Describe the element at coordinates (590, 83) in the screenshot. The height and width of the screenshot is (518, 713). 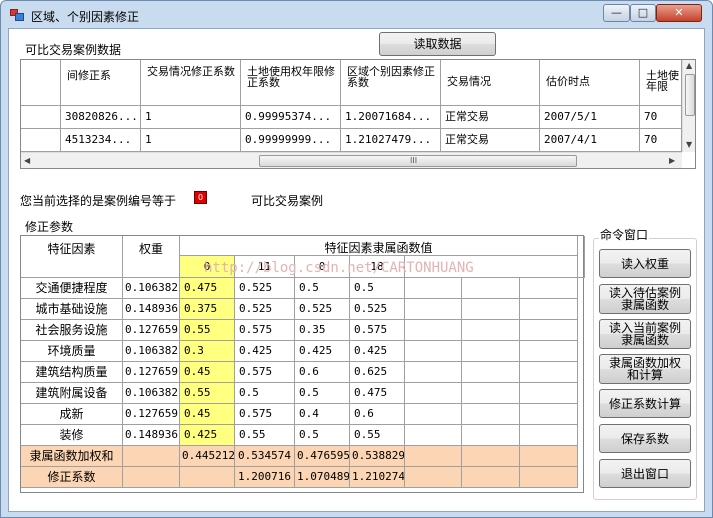
I see `col-header: 估价时点` at that location.